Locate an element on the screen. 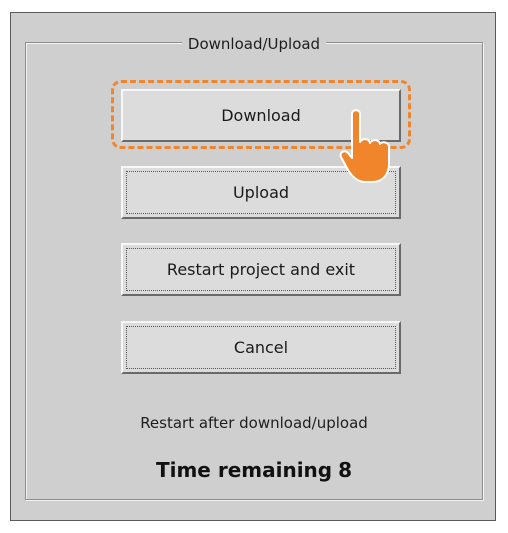  download-button: Download is located at coordinates (261, 115).